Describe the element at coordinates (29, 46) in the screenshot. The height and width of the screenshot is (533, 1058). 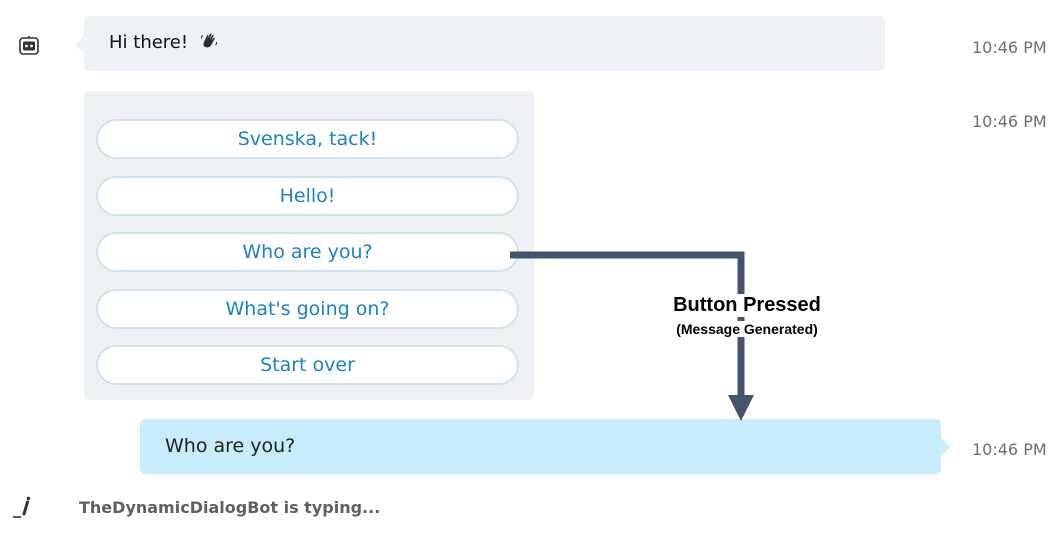
I see `bot-avatar-icon` at that location.